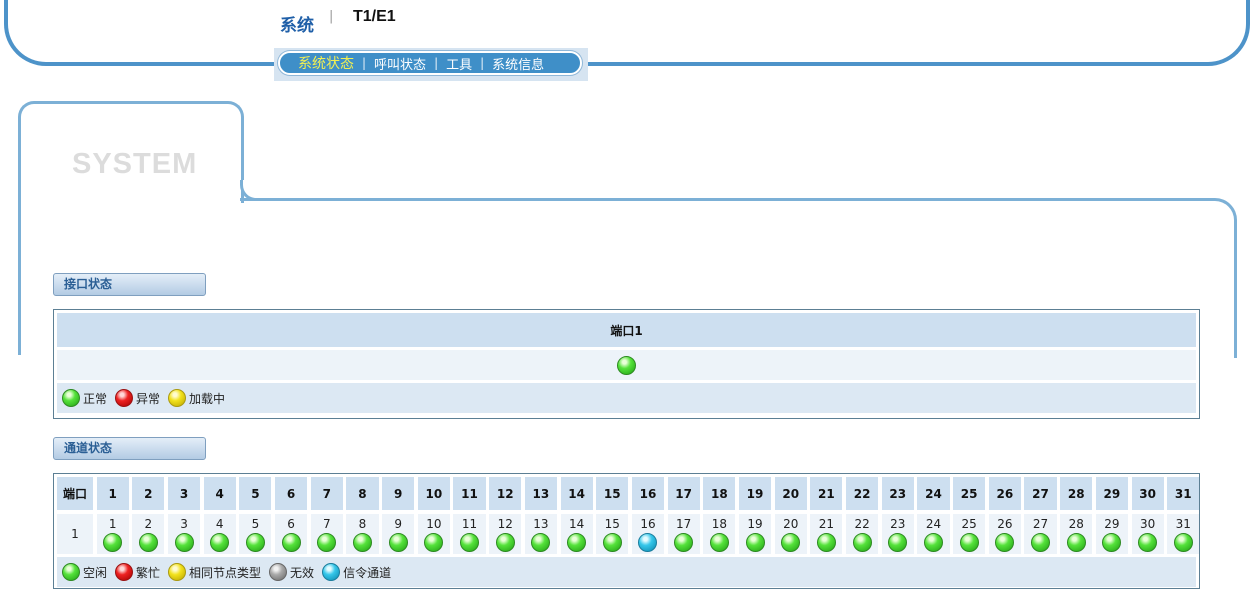 Image resolution: width=1255 pixels, height=596 pixels. Describe the element at coordinates (219, 493) in the screenshot. I see `channel-header: 4` at that location.